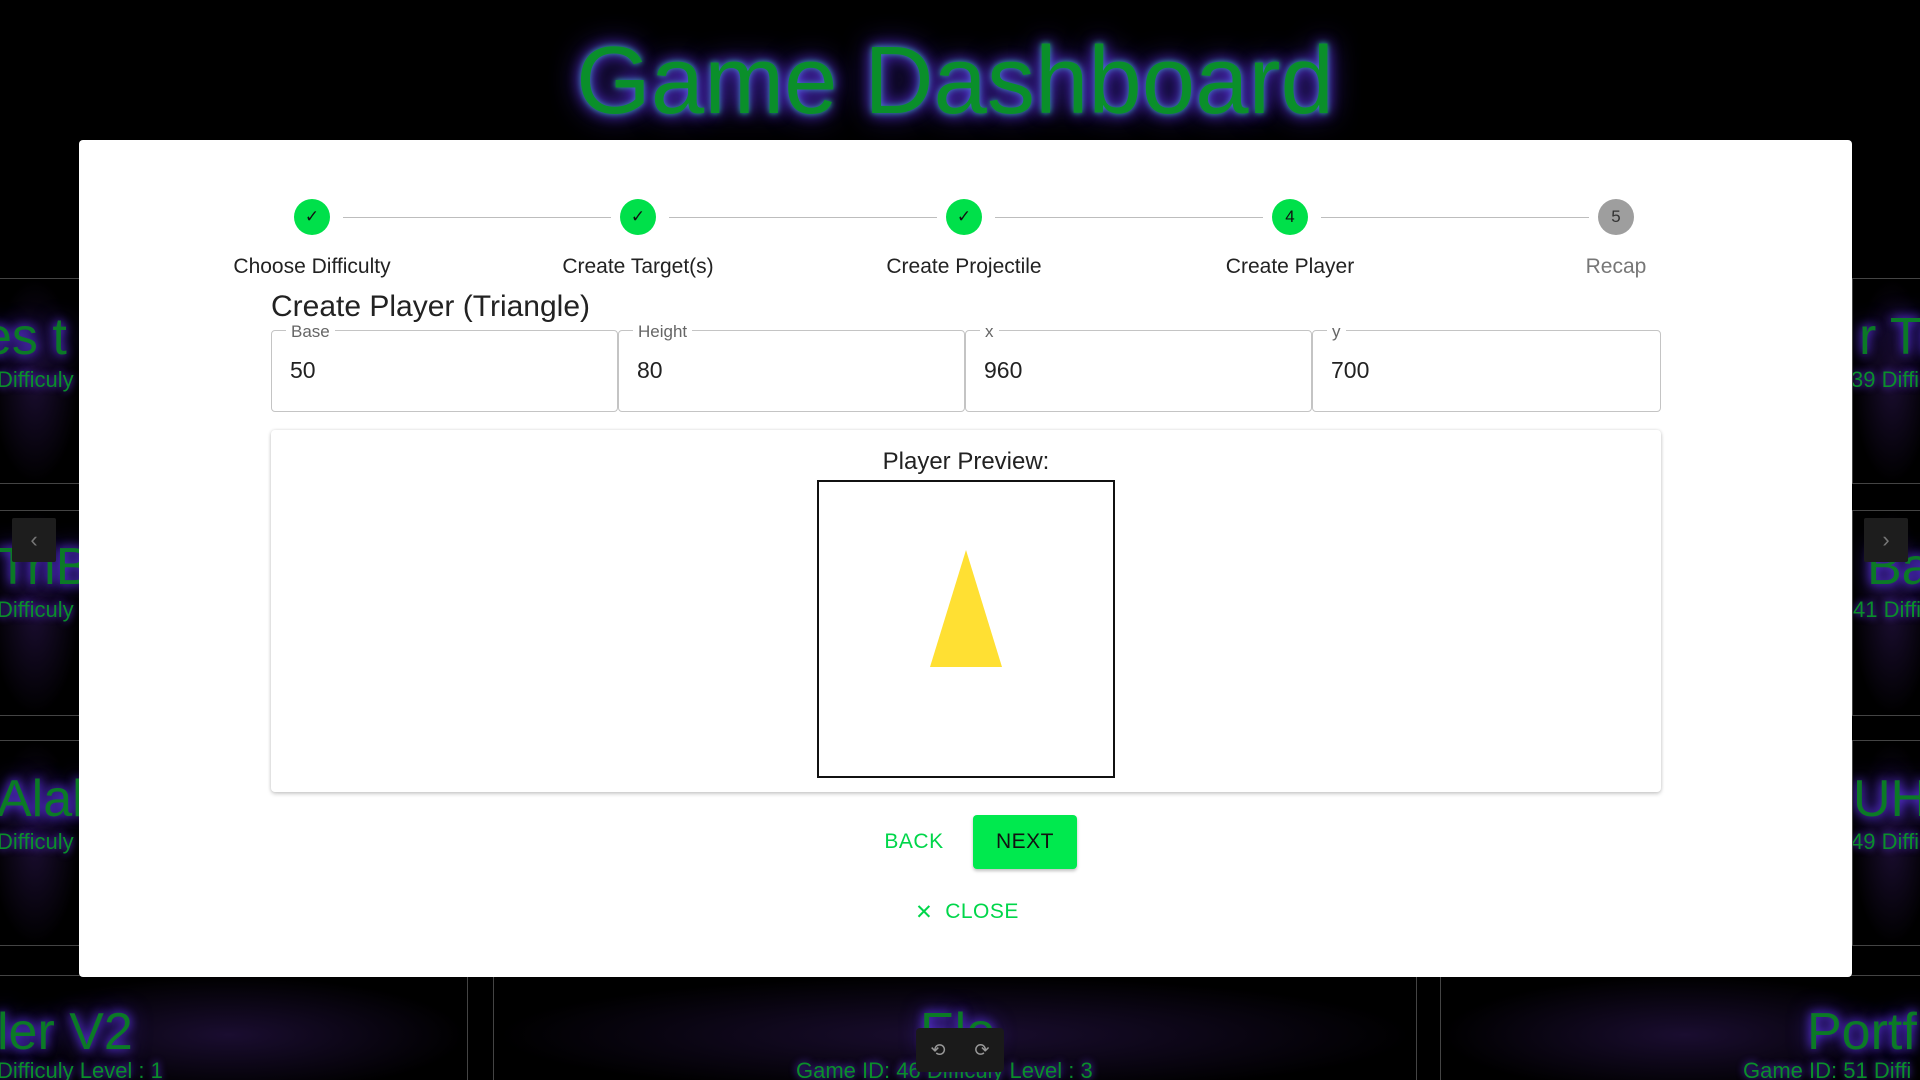 This screenshot has width=1920, height=1080. What do you see at coordinates (312, 239) in the screenshot?
I see `step-choose-difficulty: ✓ Choose Difficulty` at bounding box center [312, 239].